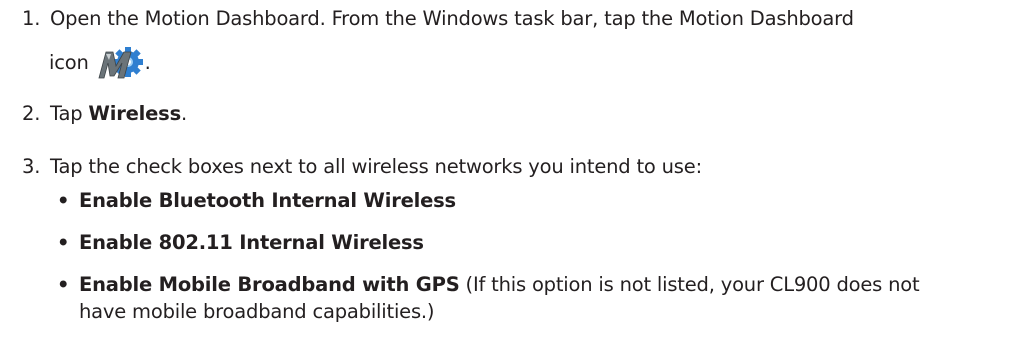 The width and height of the screenshot is (1024, 360). Describe the element at coordinates (31, 18) in the screenshot. I see `step-1-number: 1.` at that location.